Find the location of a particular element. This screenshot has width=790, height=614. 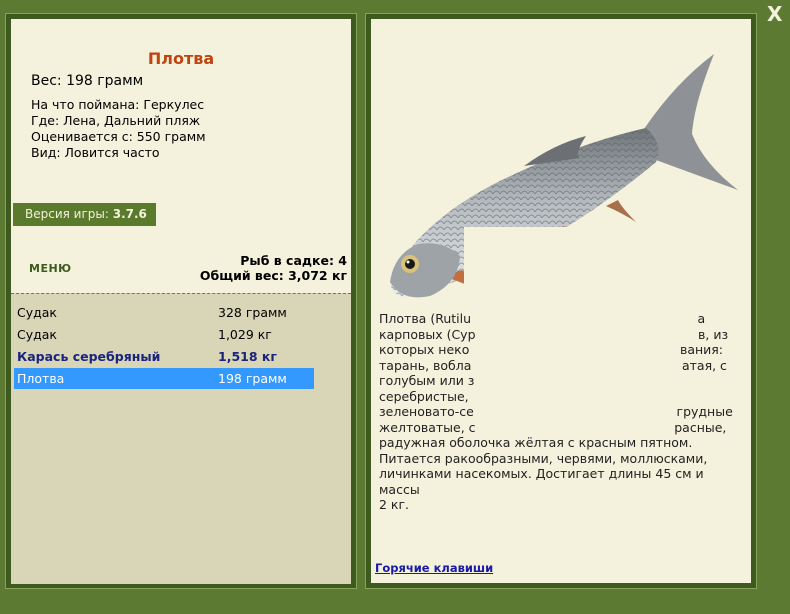

list-item-weight: 328 грамм is located at coordinates (252, 312).